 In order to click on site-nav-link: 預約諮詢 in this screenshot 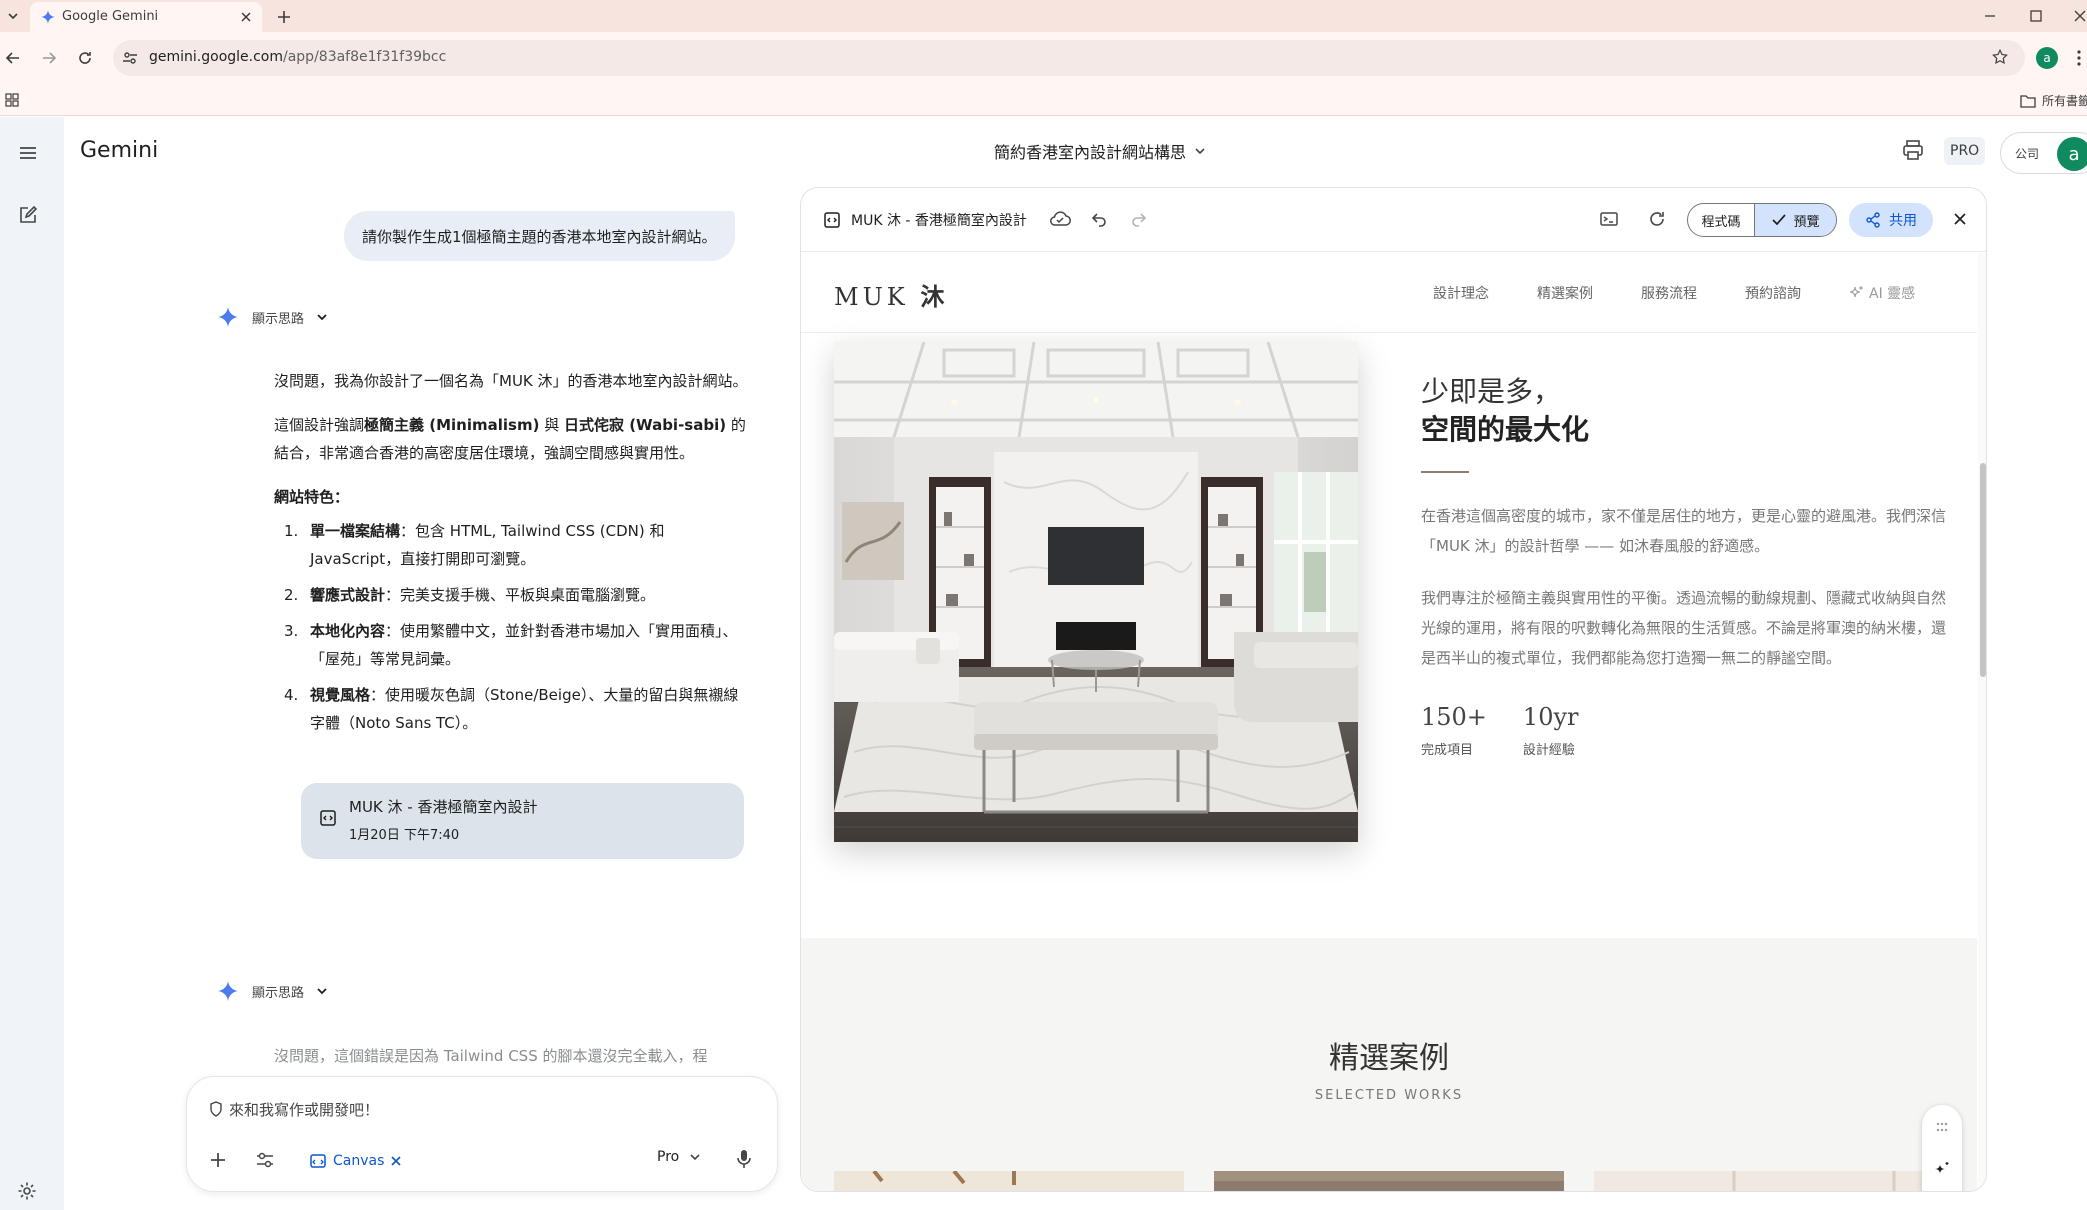, I will do `click(1773, 293)`.